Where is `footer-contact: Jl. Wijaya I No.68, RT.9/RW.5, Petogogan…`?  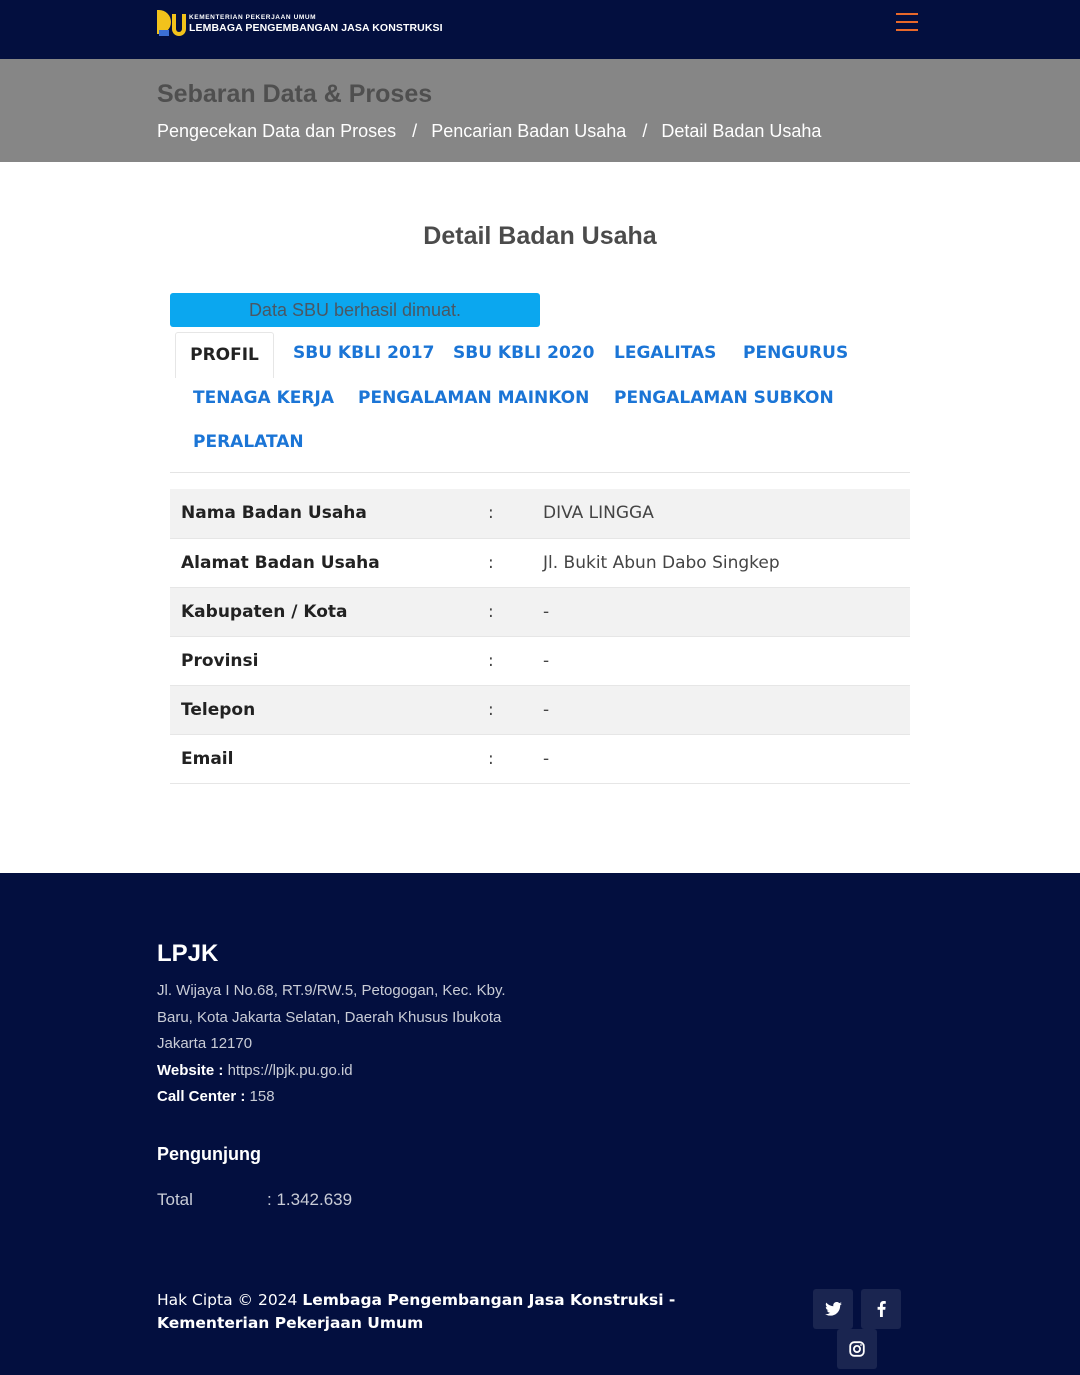 footer-contact: Jl. Wijaya I No.68, RT.9/RW.5, Petogogan… is located at coordinates (337, 1044).